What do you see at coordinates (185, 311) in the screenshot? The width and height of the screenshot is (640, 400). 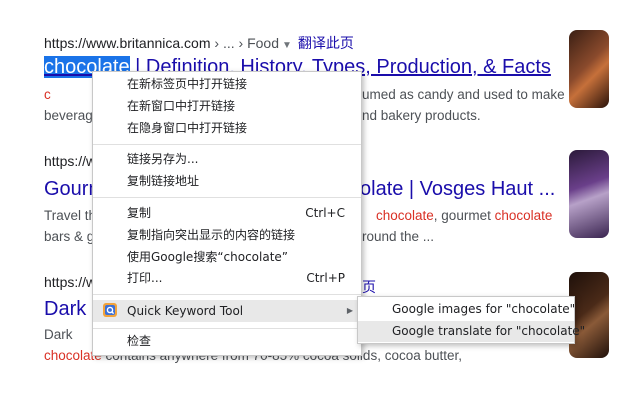 I see `menu-item-label: Quick Keyword Tool` at bounding box center [185, 311].